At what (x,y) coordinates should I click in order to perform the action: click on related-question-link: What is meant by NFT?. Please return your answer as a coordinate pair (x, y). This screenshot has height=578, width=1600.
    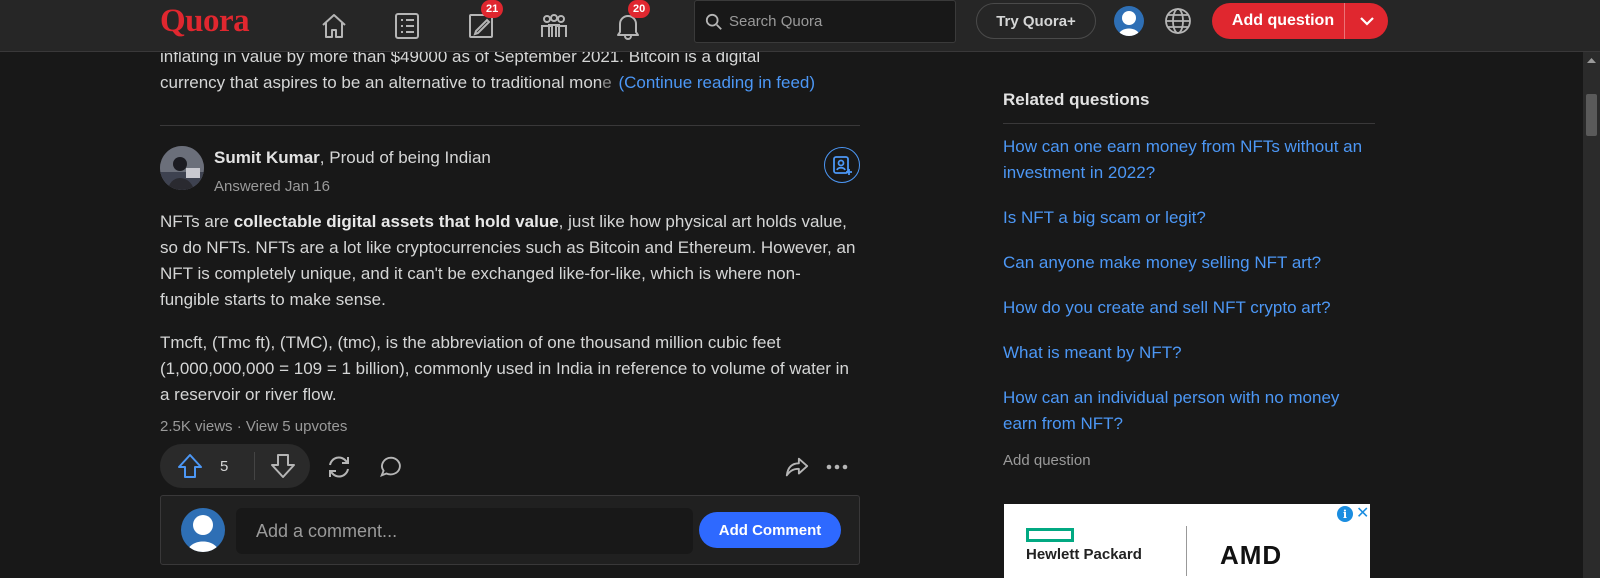
    Looking at the image, I should click on (1189, 353).